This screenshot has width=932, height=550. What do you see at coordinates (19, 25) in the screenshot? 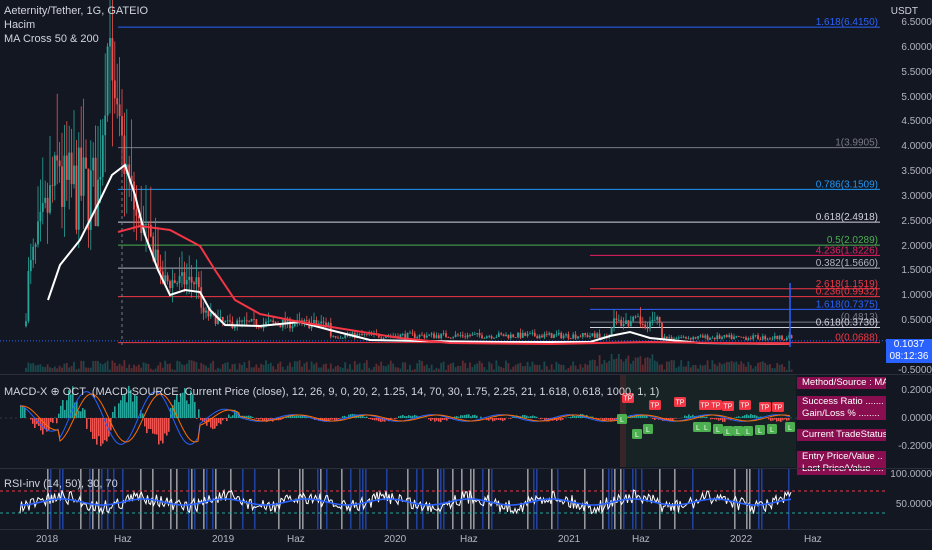
I see `volume-indicator-label: Hacim` at bounding box center [19, 25].